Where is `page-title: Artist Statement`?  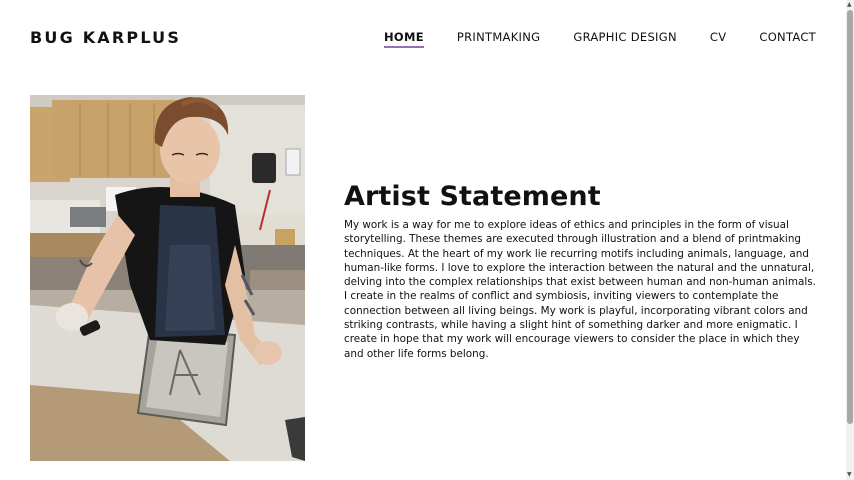
page-title: Artist Statement is located at coordinates (472, 196).